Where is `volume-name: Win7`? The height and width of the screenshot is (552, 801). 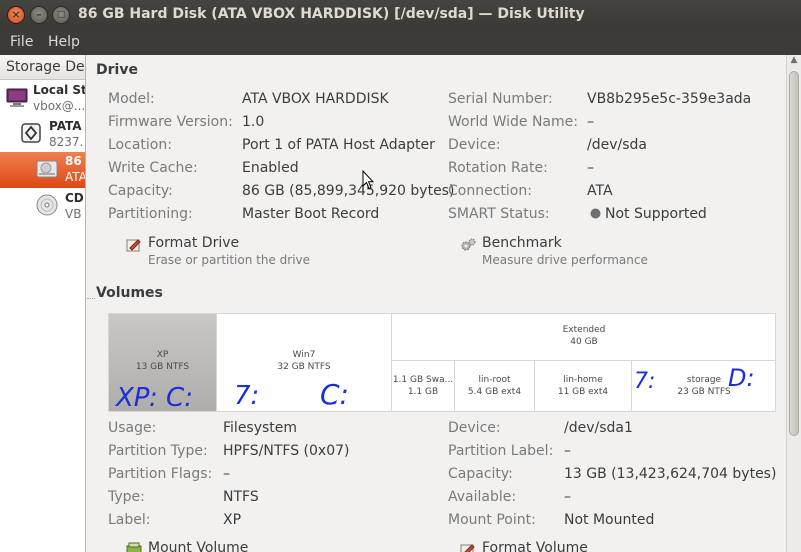
volume-name: Win7 is located at coordinates (304, 355).